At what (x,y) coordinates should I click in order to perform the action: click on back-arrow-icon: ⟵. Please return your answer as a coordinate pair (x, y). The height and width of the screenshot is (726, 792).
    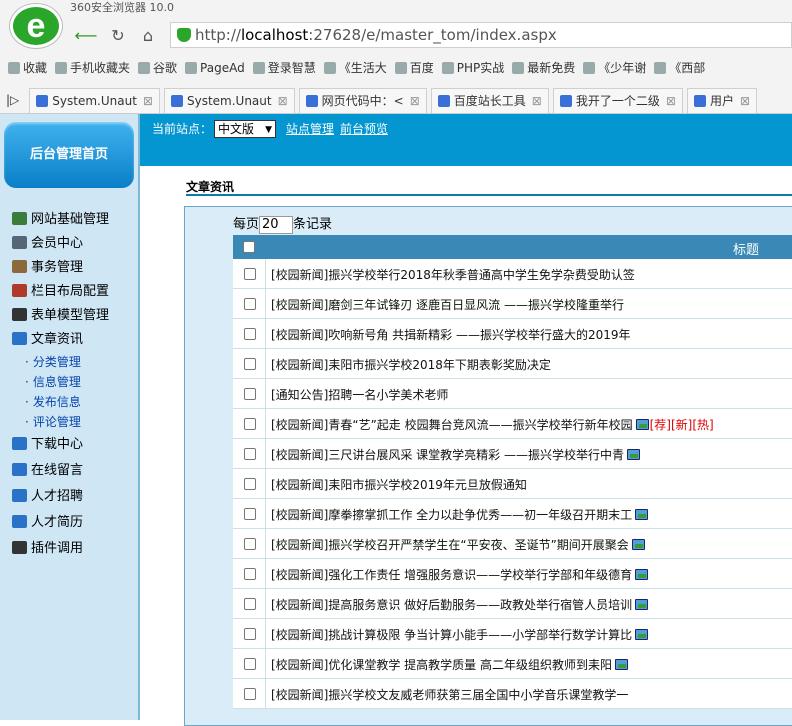
    Looking at the image, I should click on (86, 36).